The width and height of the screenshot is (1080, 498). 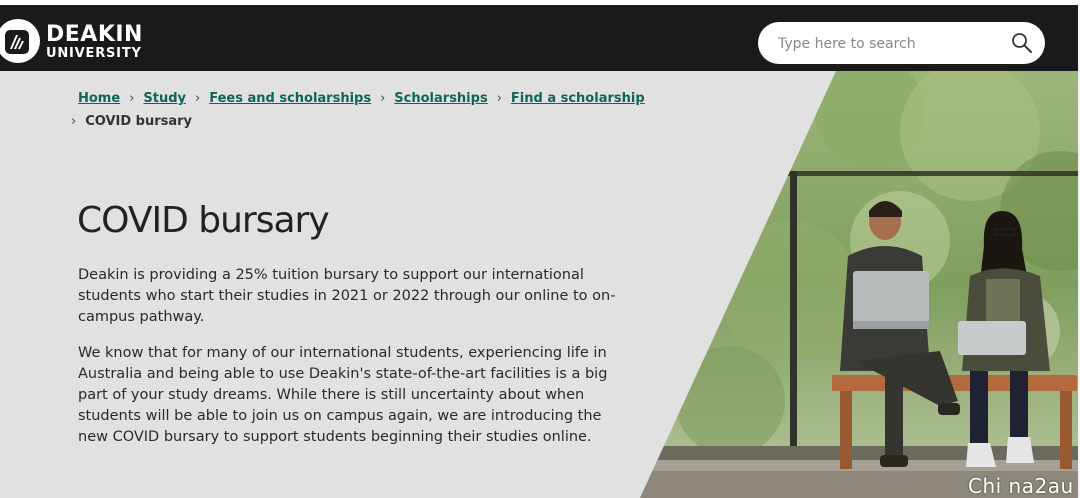 I want to click on search-icon, so click(x=1022, y=43).